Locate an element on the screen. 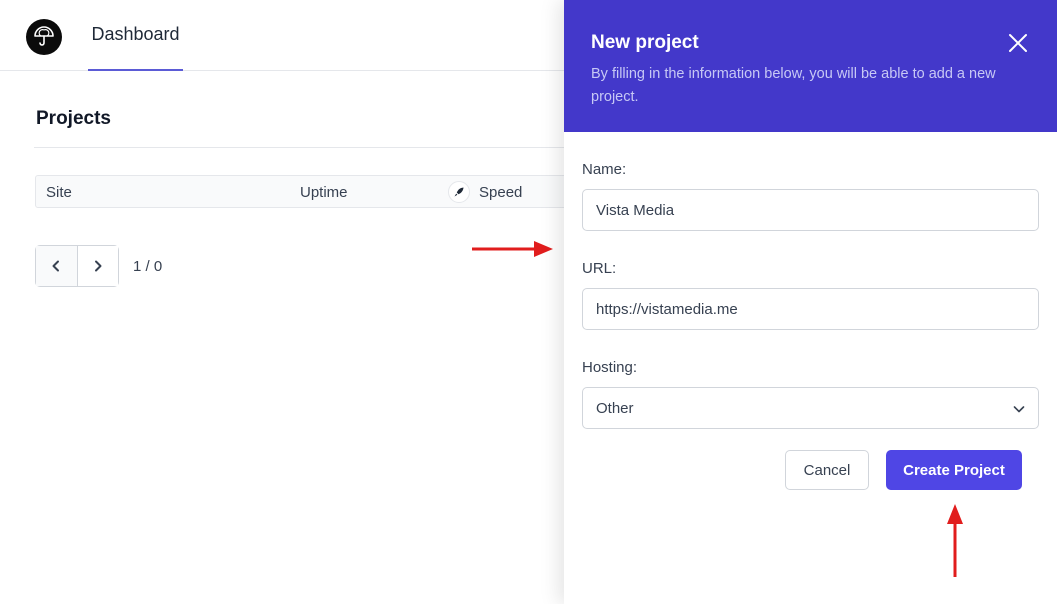  chevron-right-icon is located at coordinates (98, 266).